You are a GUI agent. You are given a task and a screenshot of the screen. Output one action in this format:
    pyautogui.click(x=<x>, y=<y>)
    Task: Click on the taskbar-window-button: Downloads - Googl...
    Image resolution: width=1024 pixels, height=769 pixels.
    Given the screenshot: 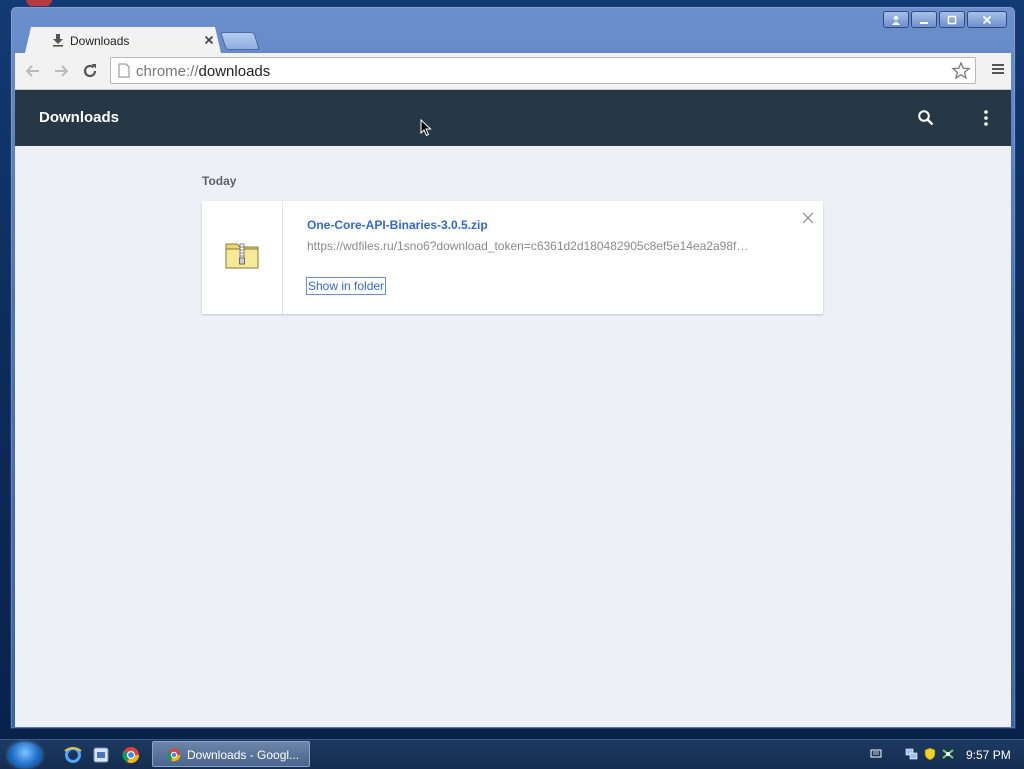 What is the action you would take?
    pyautogui.click(x=231, y=754)
    